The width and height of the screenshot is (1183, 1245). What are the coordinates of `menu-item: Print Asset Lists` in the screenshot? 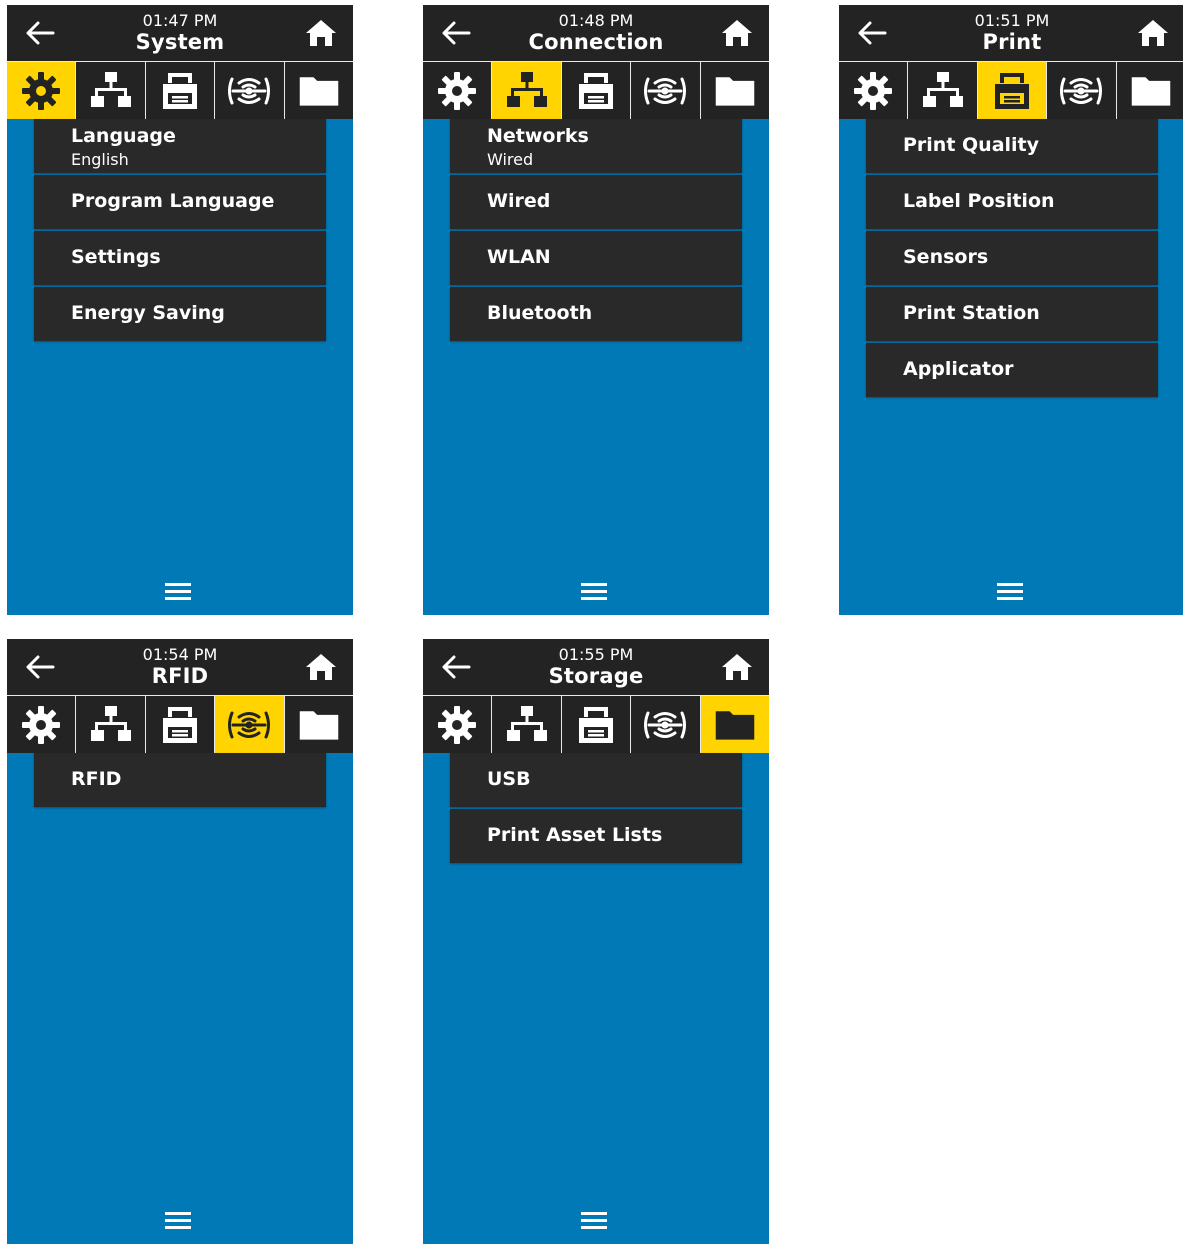 It's located at (596, 836).